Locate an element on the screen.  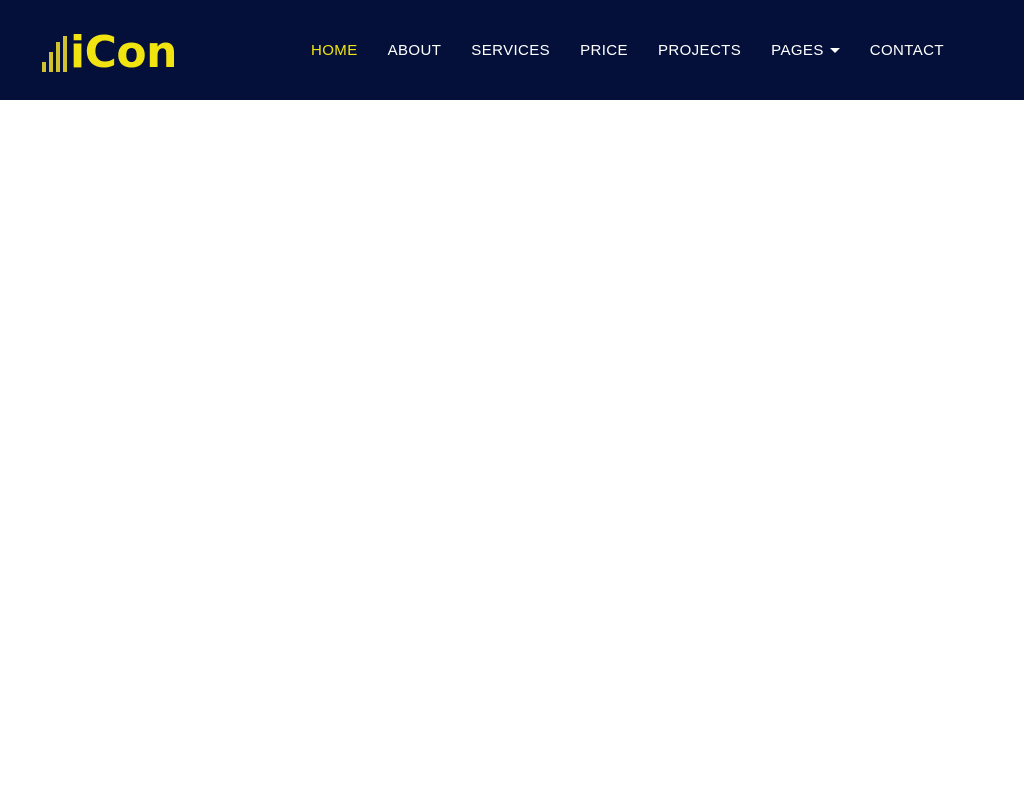
nav-link-about: ABOUT is located at coordinates (415, 50).